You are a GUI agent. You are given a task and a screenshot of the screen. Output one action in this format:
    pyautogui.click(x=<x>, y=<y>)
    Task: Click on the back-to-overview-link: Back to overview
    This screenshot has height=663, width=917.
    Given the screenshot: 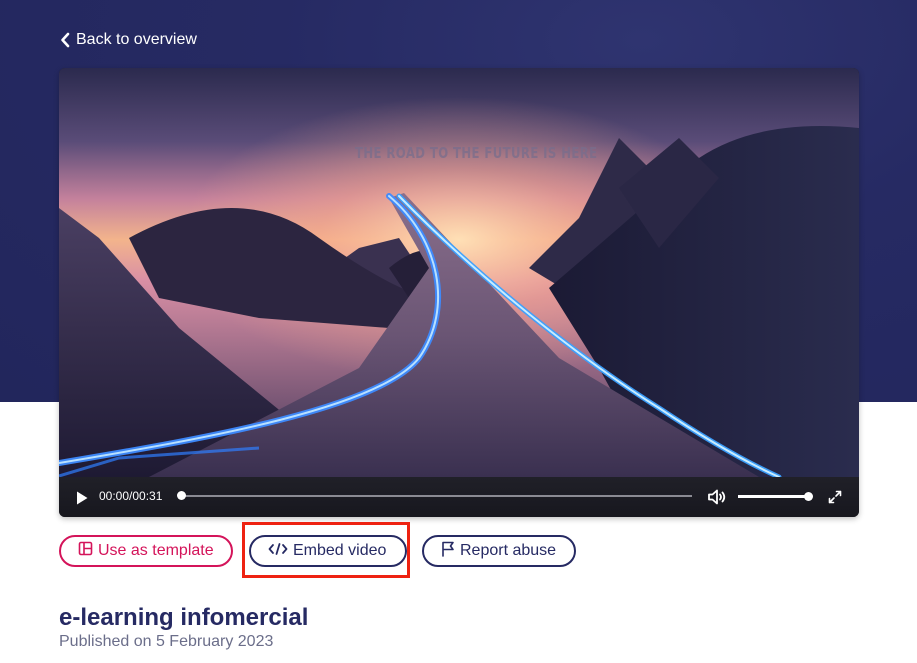 What is the action you would take?
    pyautogui.click(x=128, y=40)
    